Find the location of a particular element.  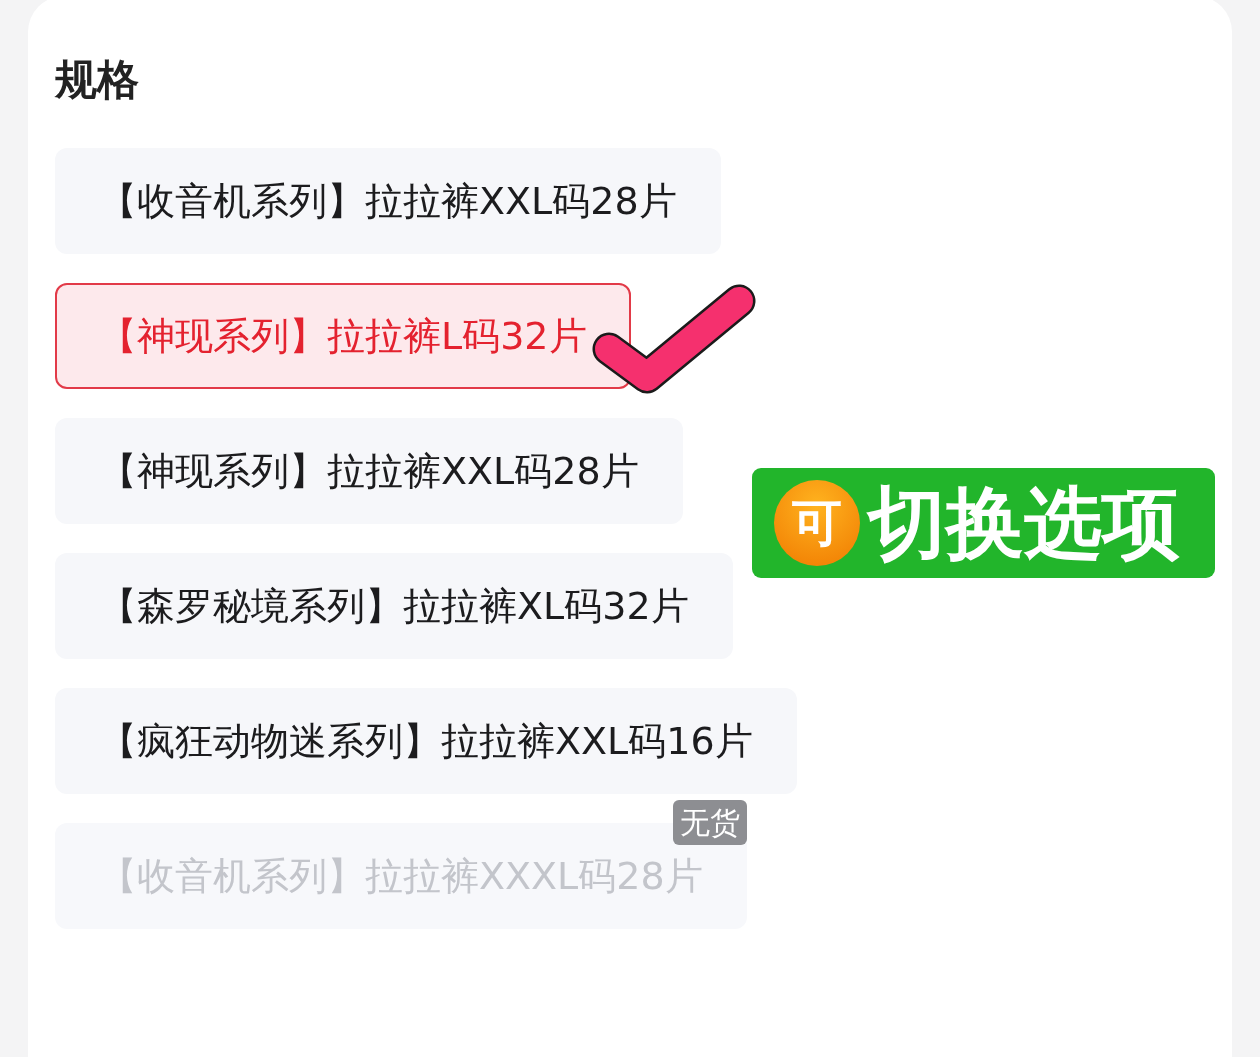

round-badge: 可 is located at coordinates (817, 523).